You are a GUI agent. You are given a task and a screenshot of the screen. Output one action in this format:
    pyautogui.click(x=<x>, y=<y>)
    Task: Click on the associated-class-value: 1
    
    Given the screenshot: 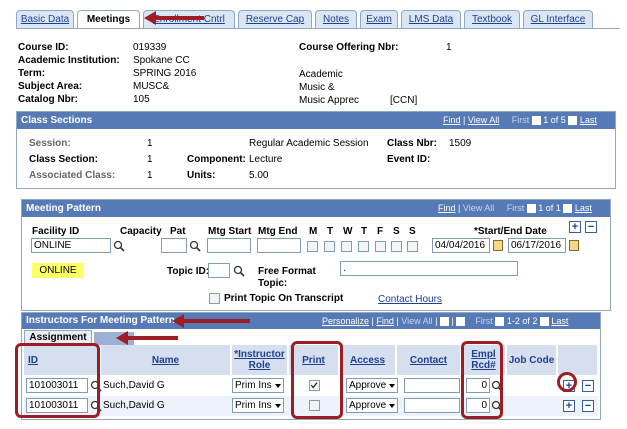 What is the action you would take?
    pyautogui.click(x=150, y=175)
    